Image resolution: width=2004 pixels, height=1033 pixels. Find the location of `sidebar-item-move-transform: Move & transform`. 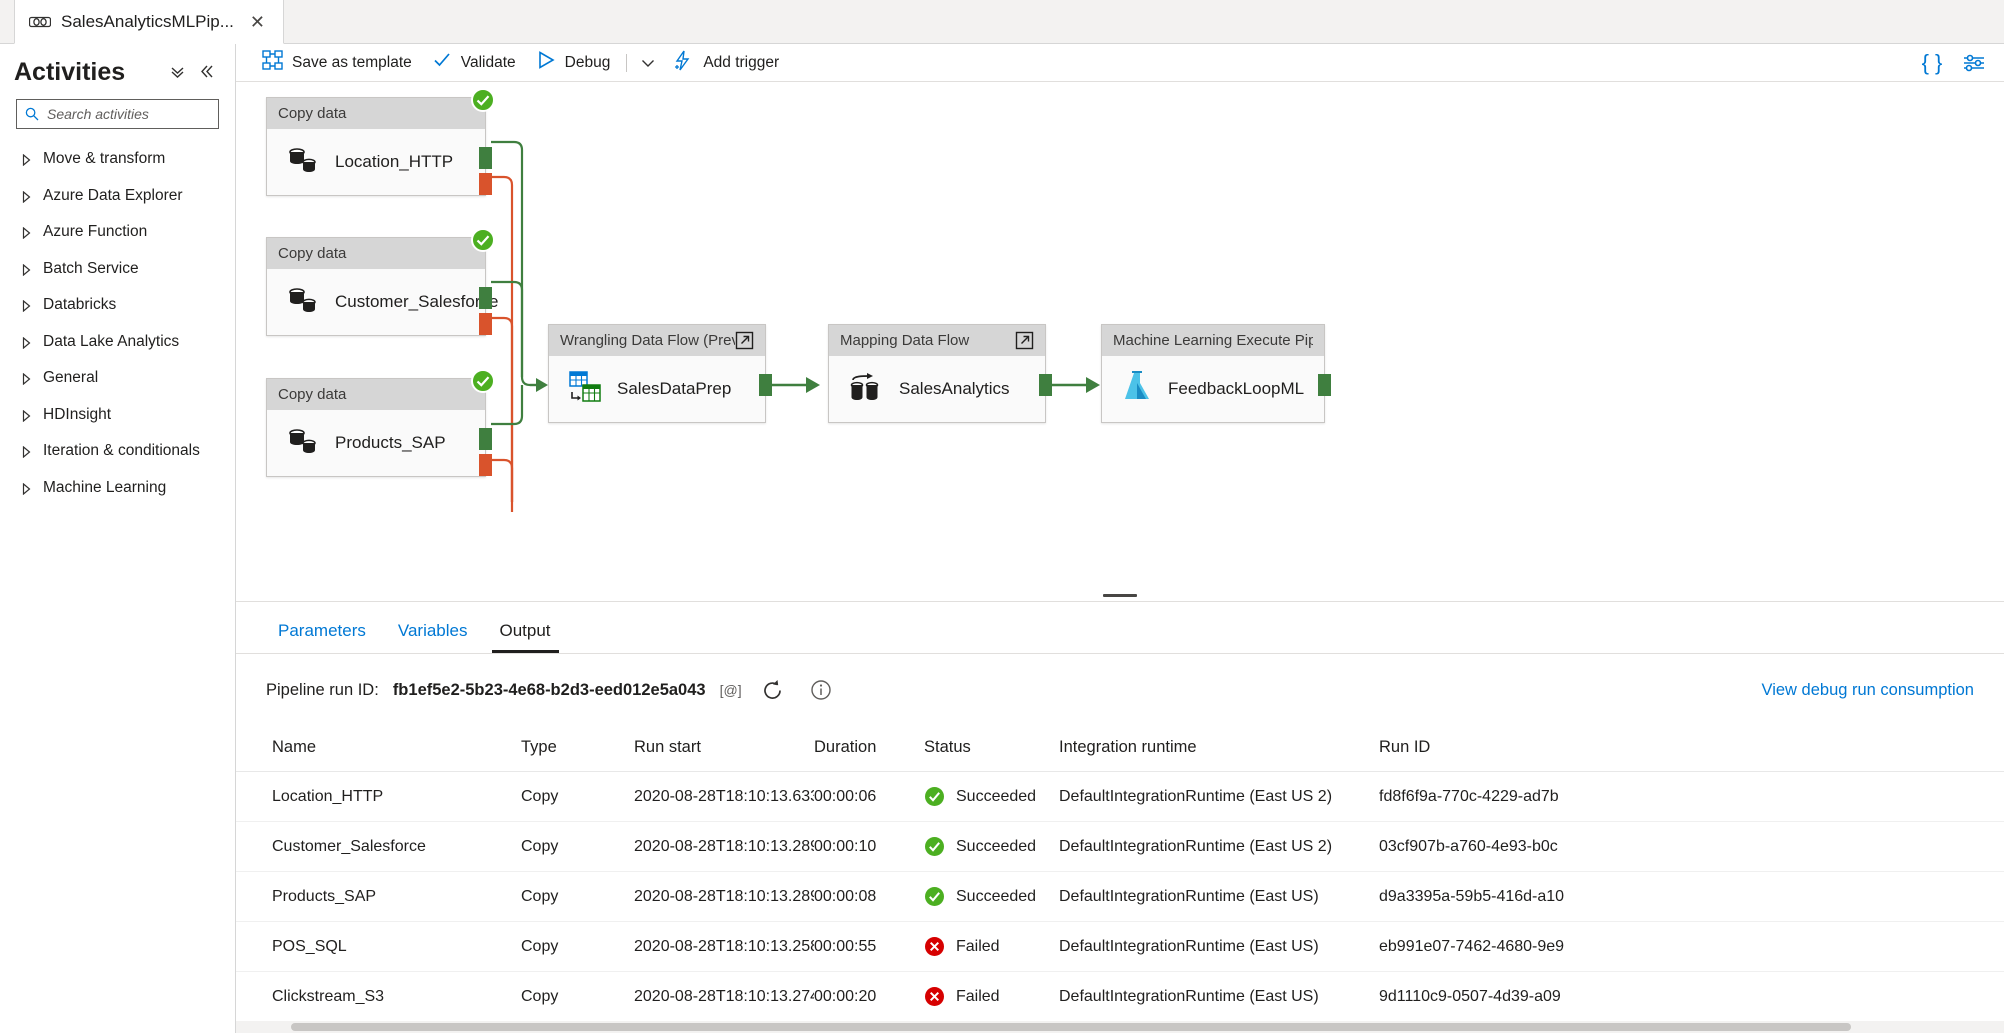

sidebar-item-move-transform: Move & transform is located at coordinates (117, 159).